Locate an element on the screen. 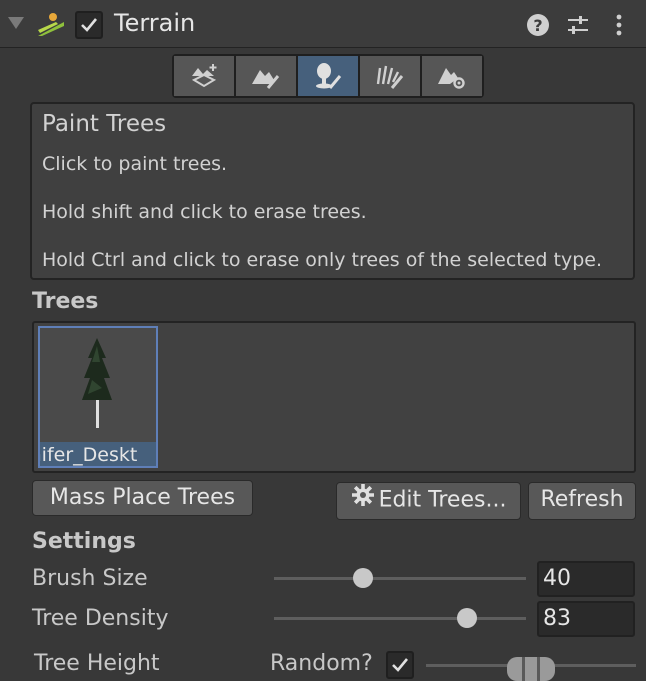 The image size is (646, 681). terrain-icon is located at coordinates (51, 25).